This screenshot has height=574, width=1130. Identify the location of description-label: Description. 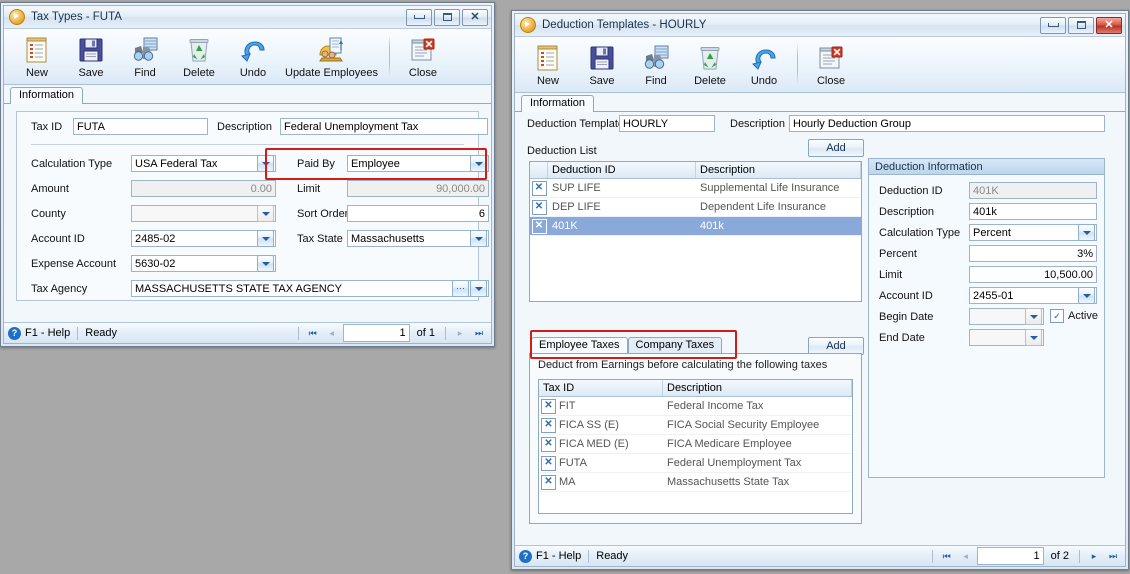
(245, 127).